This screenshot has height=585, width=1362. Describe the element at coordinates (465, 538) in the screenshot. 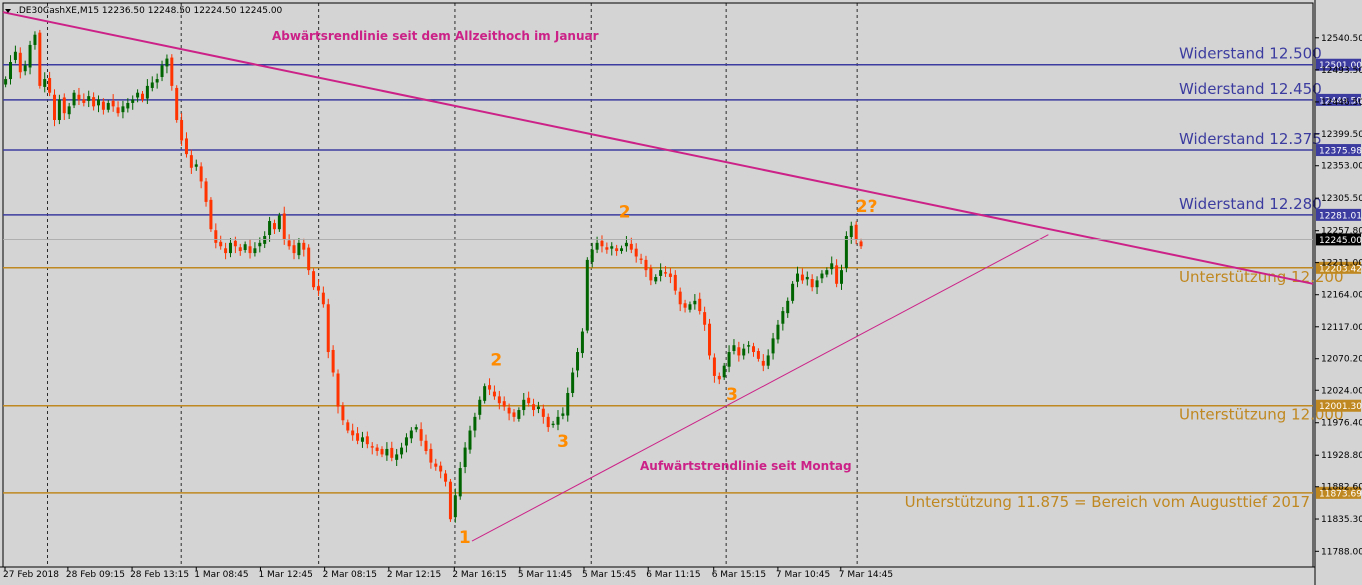

I see `wave-label-0: 1` at that location.